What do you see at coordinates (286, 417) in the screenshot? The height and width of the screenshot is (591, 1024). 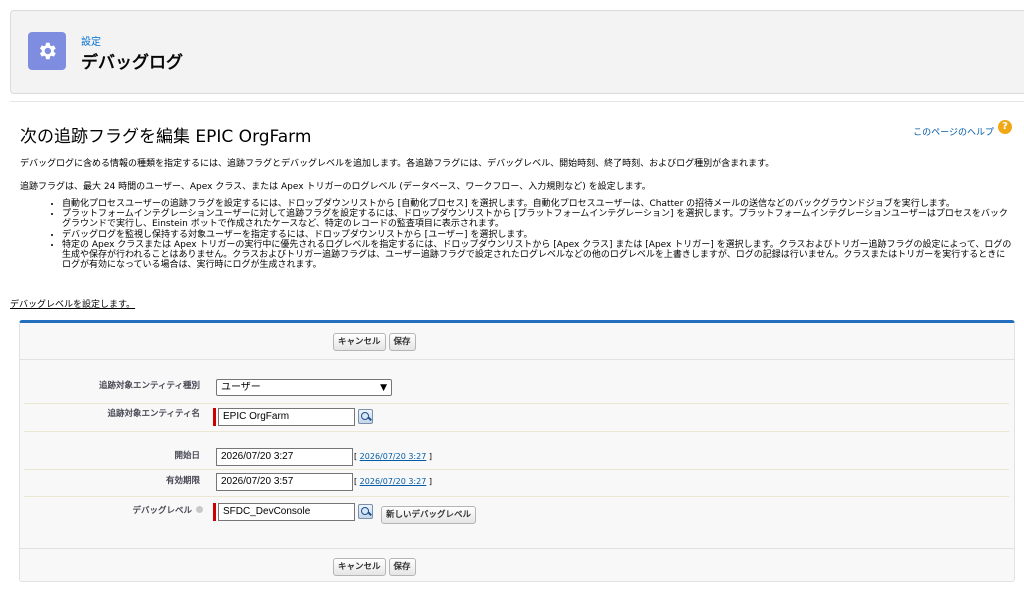 I see `entity-name-input: EPIC OrgFarm` at bounding box center [286, 417].